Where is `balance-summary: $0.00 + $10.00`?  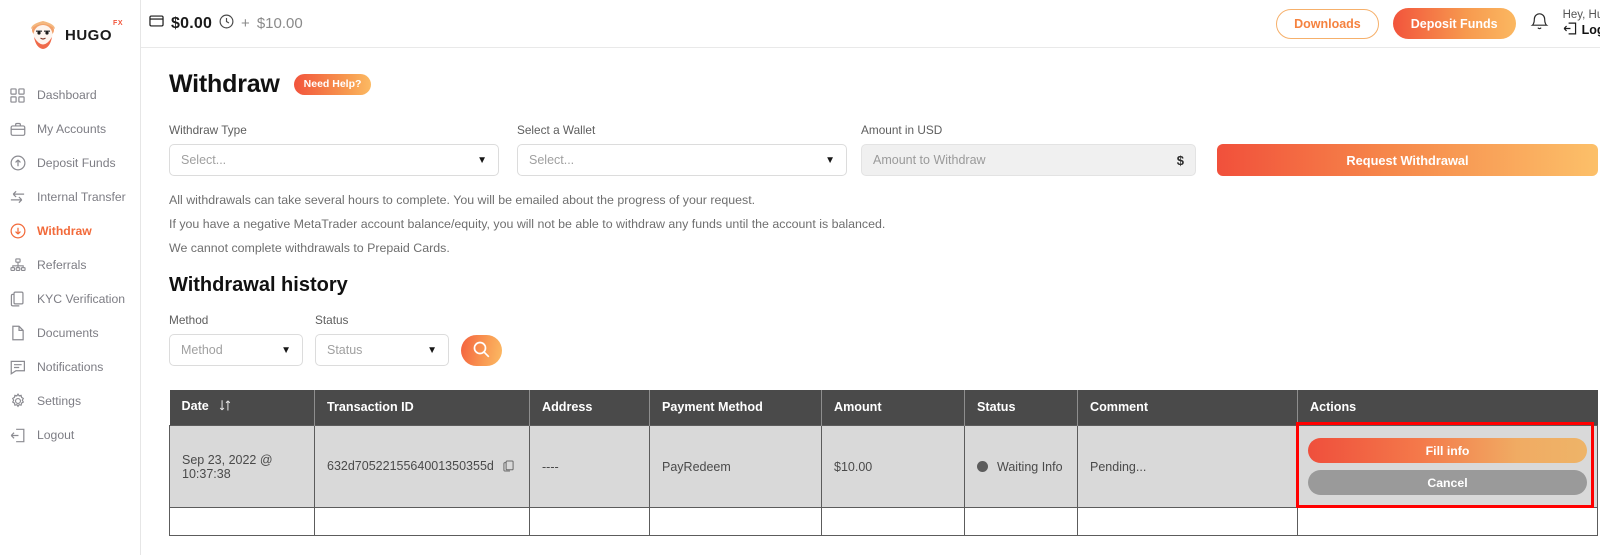 balance-summary: $0.00 + $10.00 is located at coordinates (226, 24).